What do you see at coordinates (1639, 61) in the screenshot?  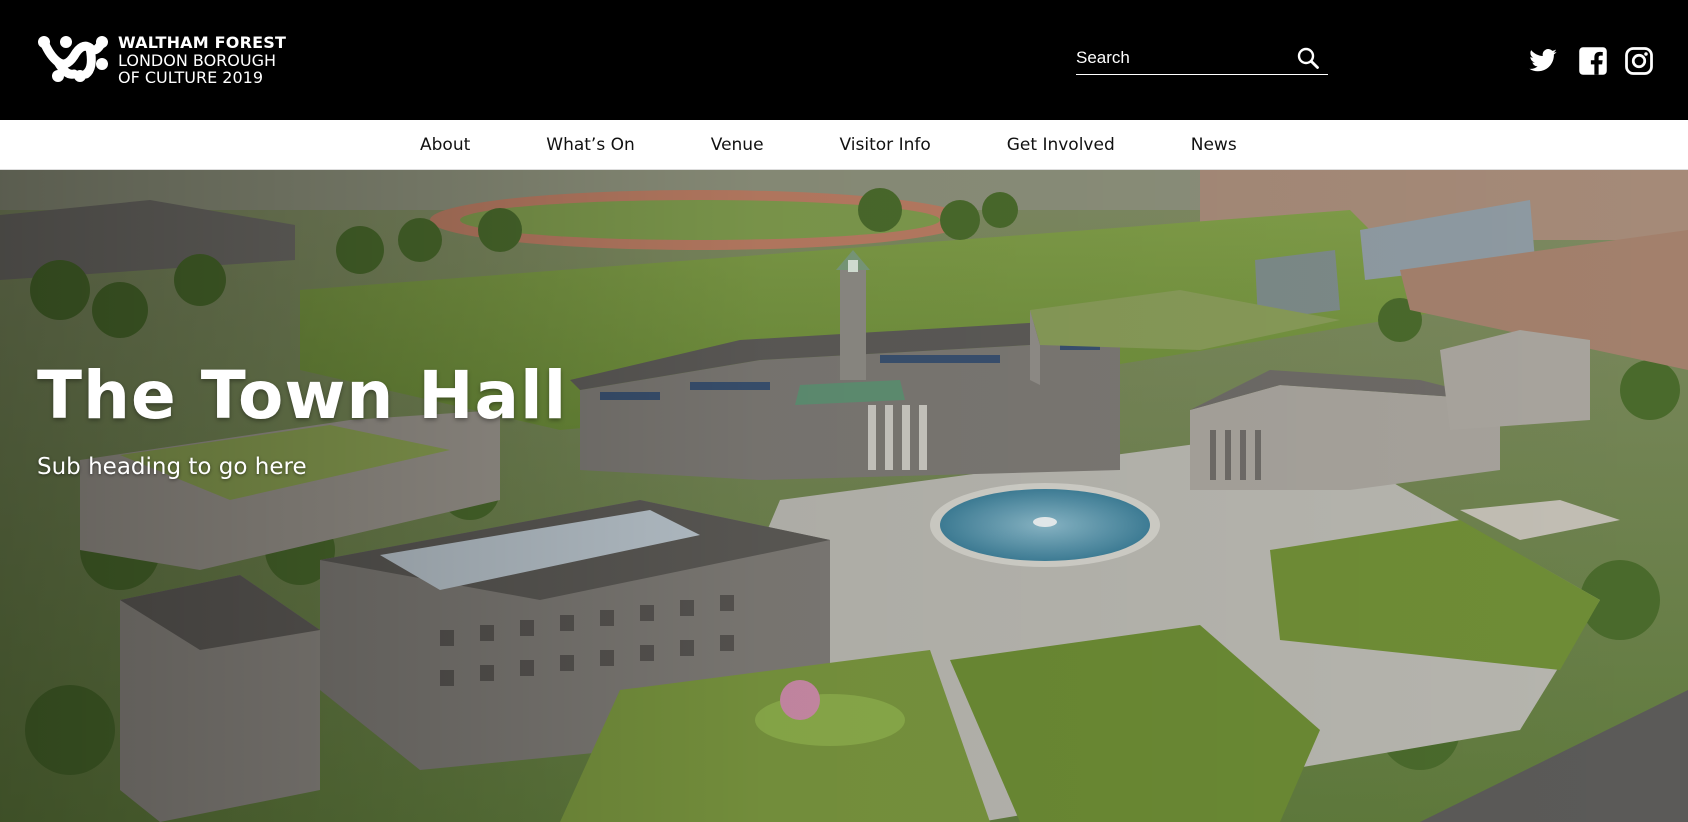 I see `instagram-icon` at bounding box center [1639, 61].